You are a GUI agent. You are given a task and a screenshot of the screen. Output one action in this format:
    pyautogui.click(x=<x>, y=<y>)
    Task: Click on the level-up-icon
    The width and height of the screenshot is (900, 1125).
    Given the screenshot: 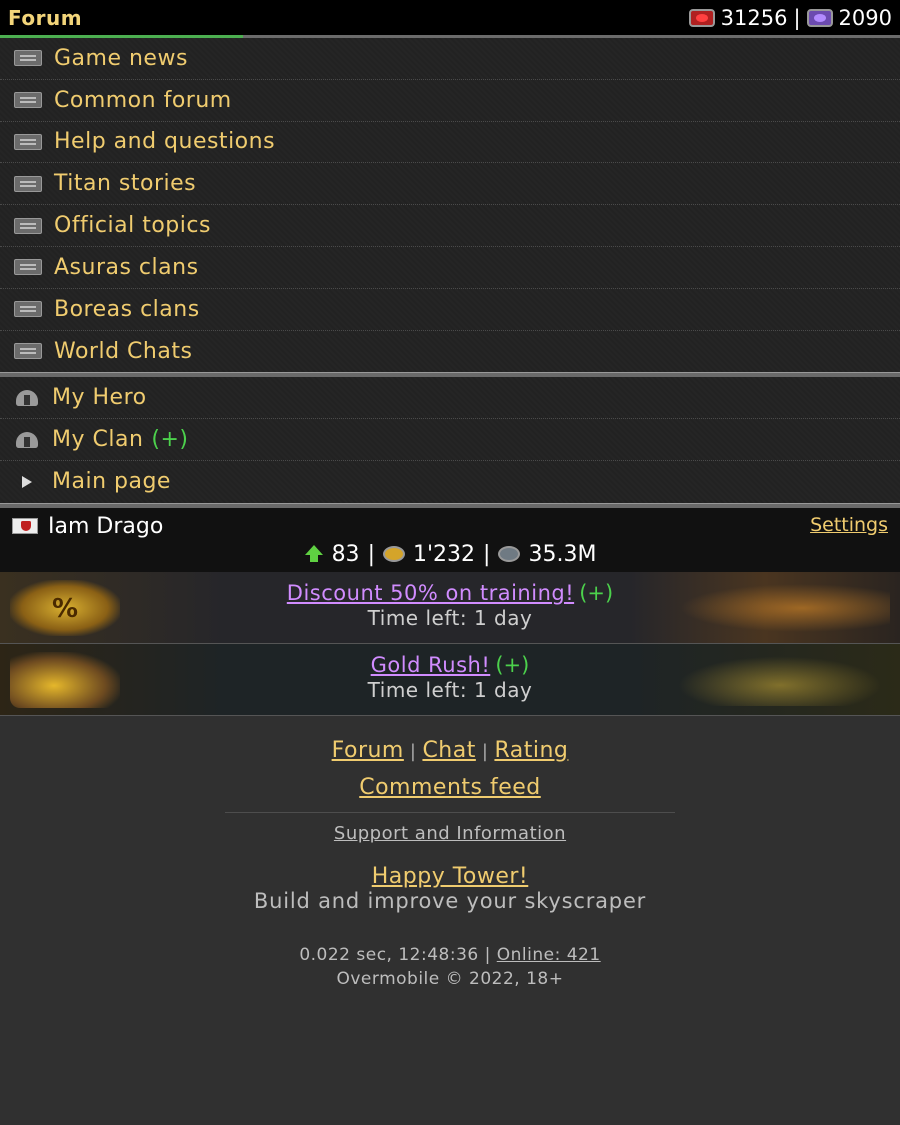 What is the action you would take?
    pyautogui.click(x=314, y=554)
    